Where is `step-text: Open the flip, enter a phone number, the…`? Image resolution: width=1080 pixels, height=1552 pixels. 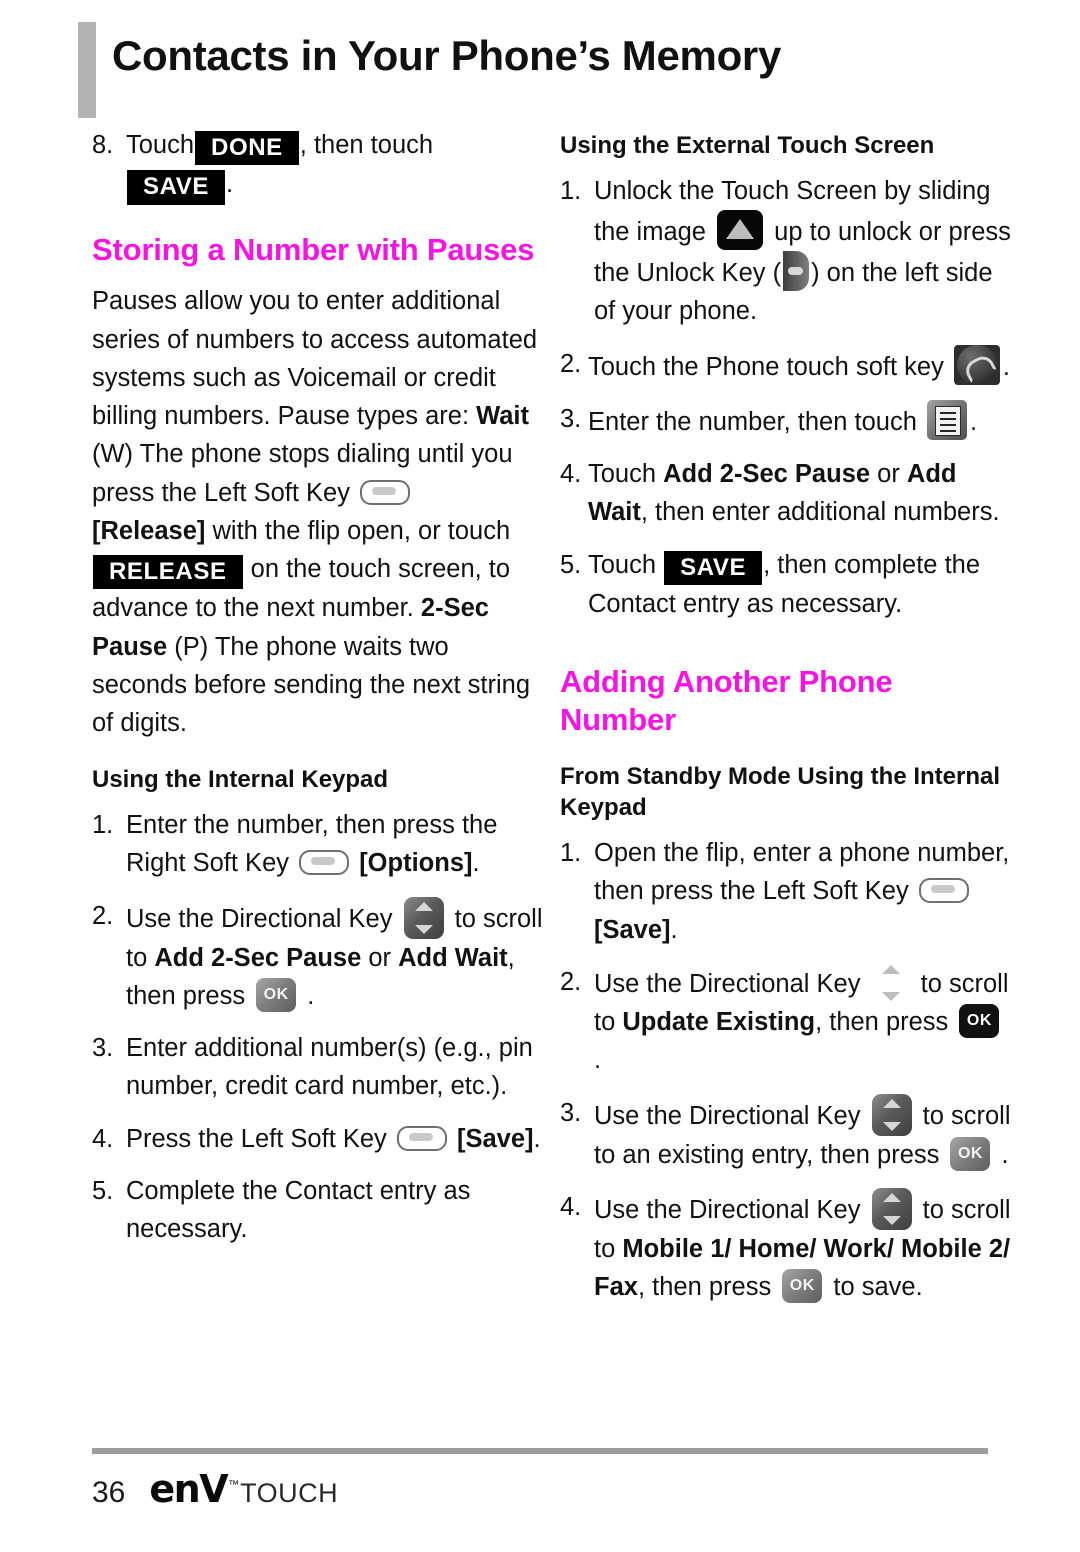 step-text: Open the flip, enter a phone number, the… is located at coordinates (804, 891).